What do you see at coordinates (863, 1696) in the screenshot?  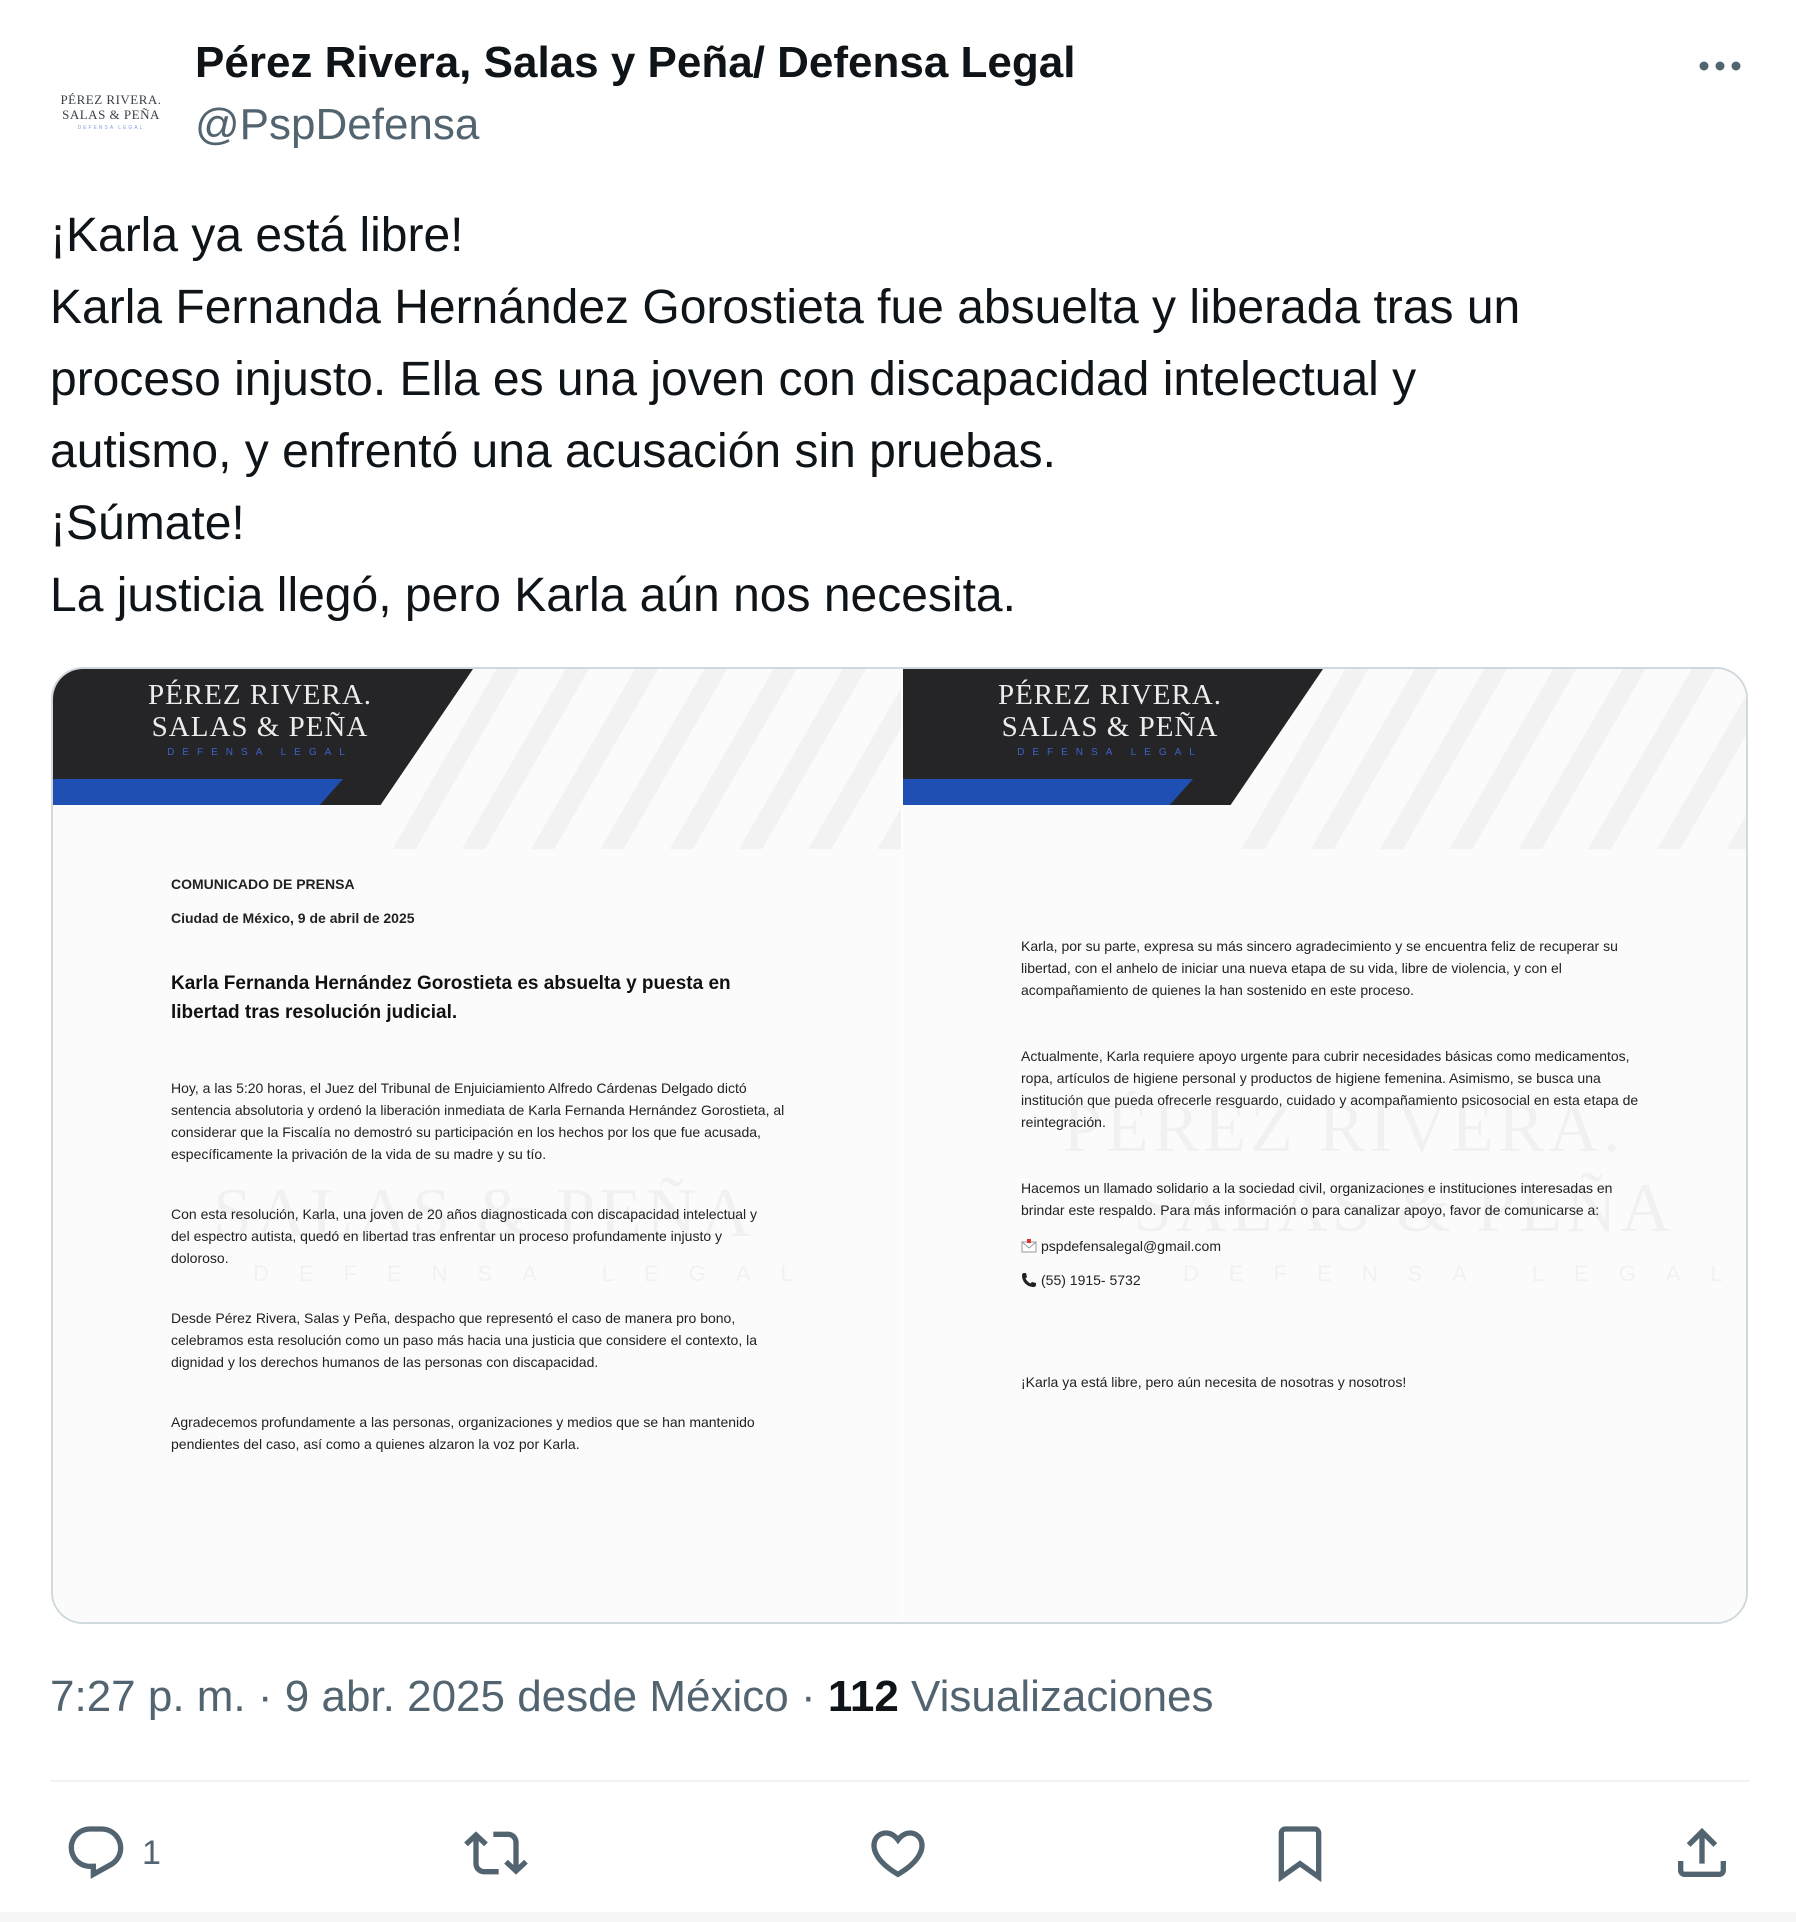 I see `views-count: 112` at bounding box center [863, 1696].